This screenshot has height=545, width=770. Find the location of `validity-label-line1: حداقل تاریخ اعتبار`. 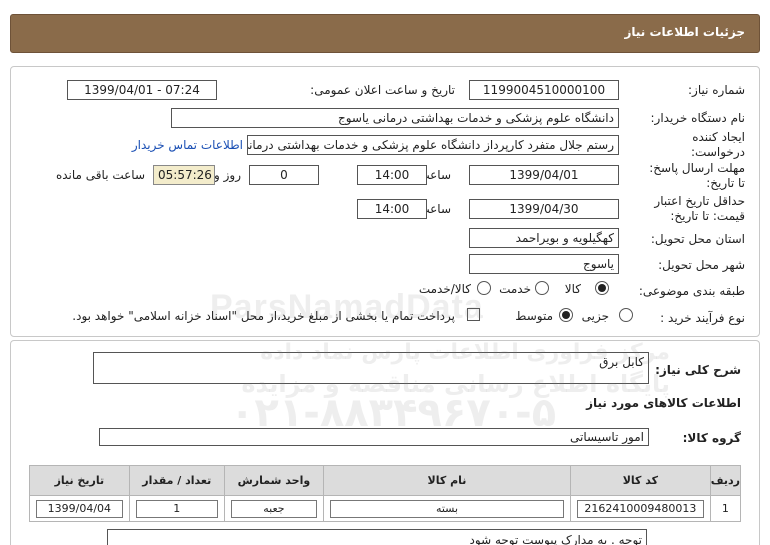

validity-label-line1: حداقل تاریخ اعتبار is located at coordinates (699, 201).